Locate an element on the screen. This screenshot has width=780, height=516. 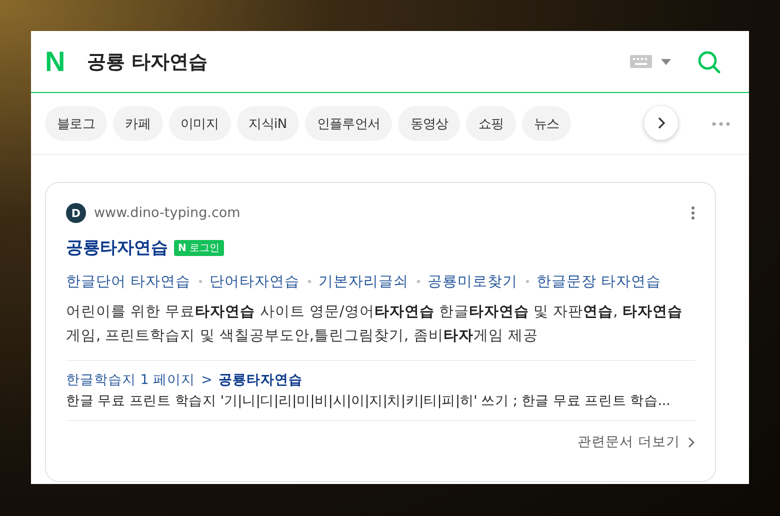
next-button is located at coordinates (661, 123).